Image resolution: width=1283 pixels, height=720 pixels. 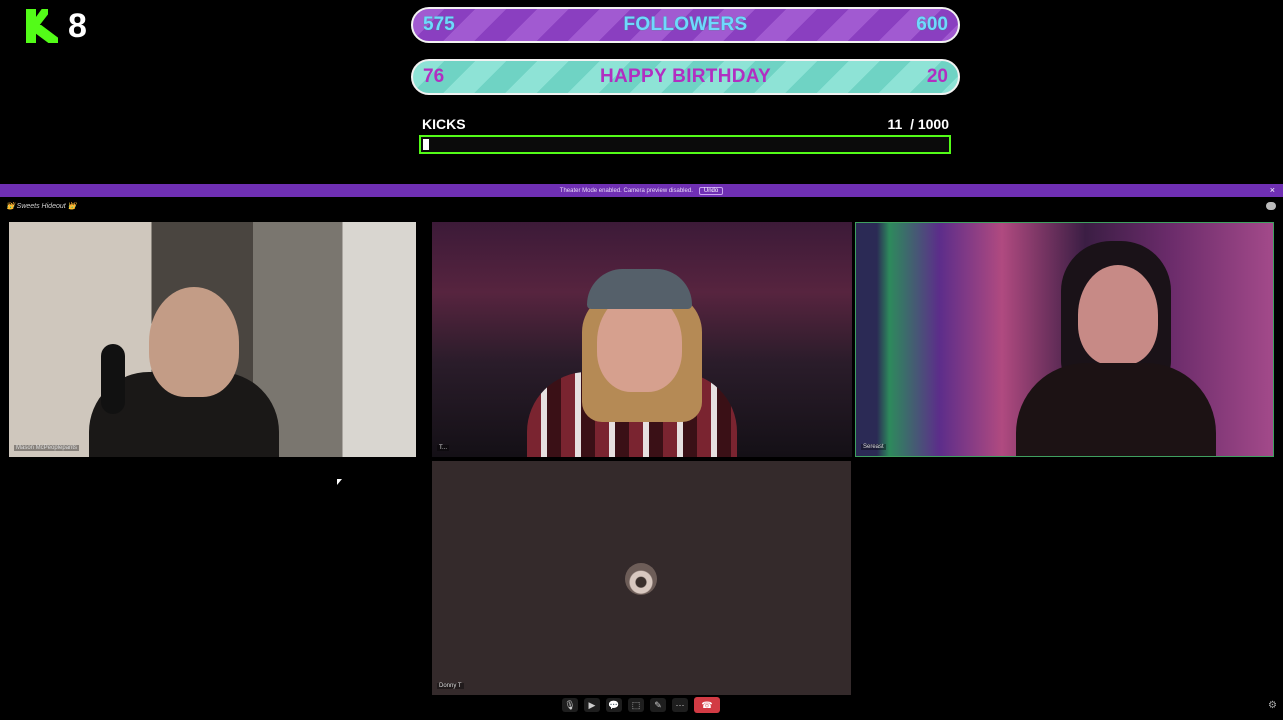 What do you see at coordinates (707, 705) in the screenshot?
I see `leave-call-button: ☎` at bounding box center [707, 705].